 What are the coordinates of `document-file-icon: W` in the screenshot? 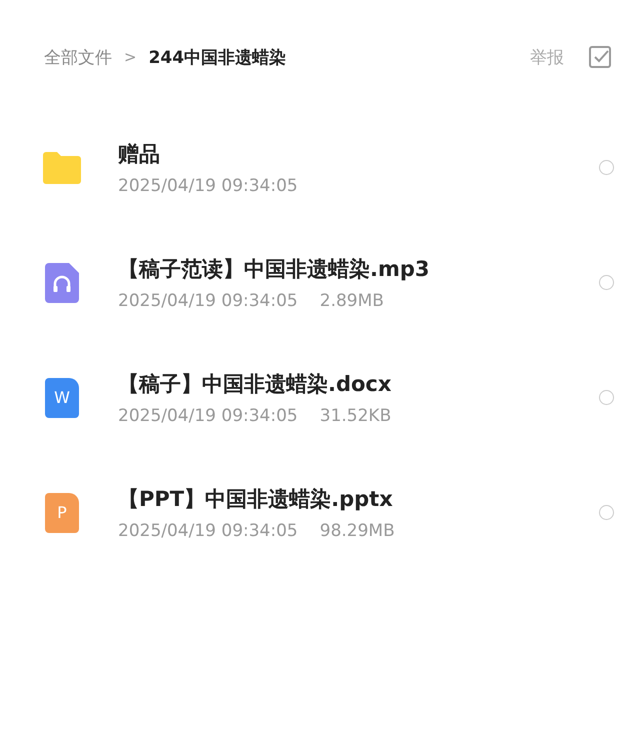 It's located at (62, 398).